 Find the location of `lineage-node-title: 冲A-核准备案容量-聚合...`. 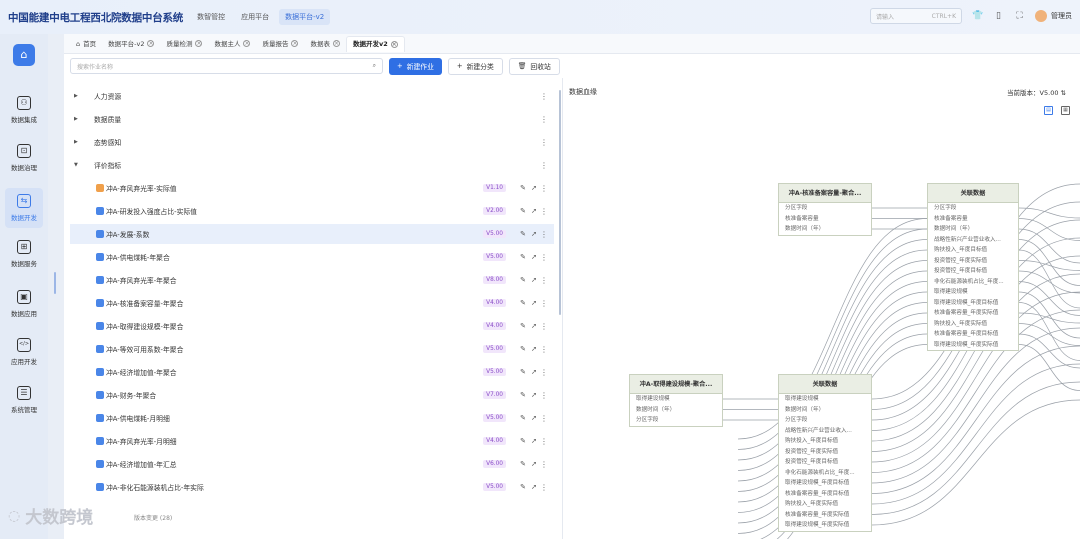

lineage-node-title: 冲A-核准备案容量-聚合... is located at coordinates (825, 193).